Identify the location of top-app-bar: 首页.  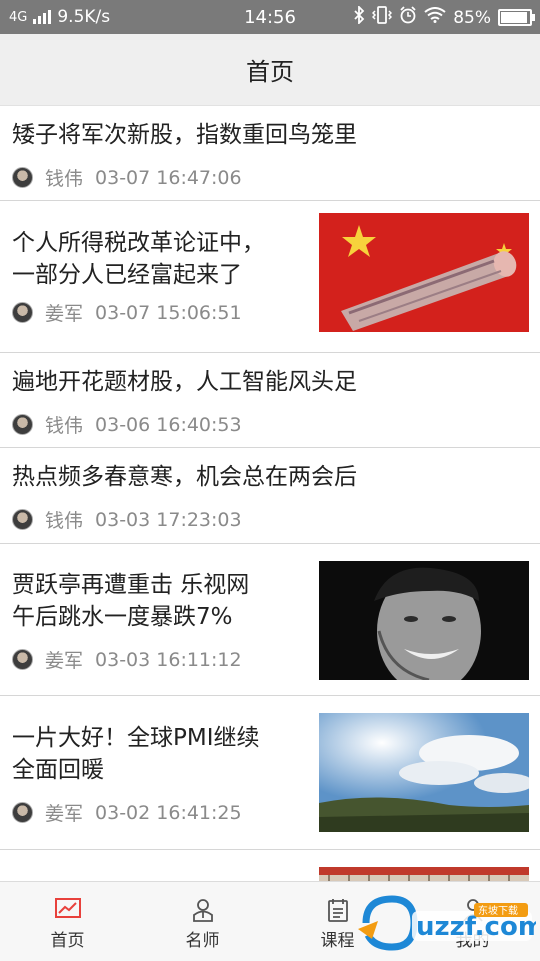
(270, 70).